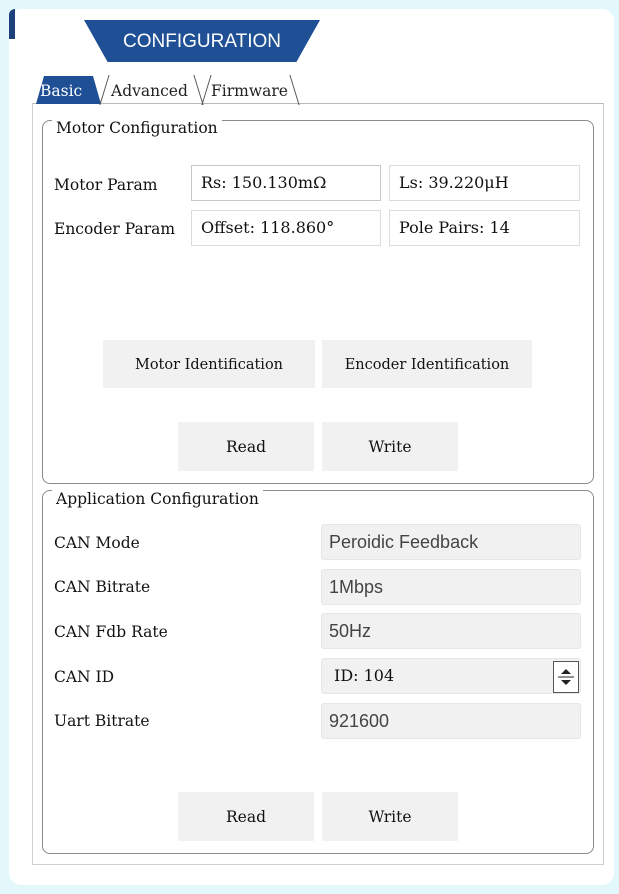  I want to click on can-id-label: CAN ID, so click(84, 677).